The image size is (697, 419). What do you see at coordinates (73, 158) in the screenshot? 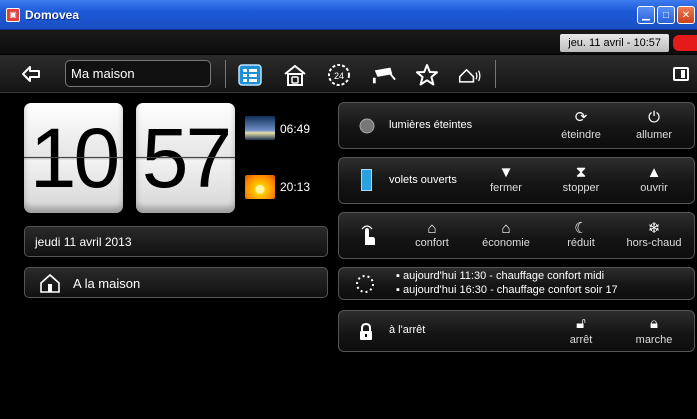
I see `clock-hours: 10` at bounding box center [73, 158].